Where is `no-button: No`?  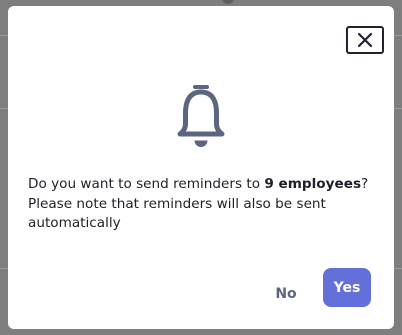 no-button: No is located at coordinates (286, 294).